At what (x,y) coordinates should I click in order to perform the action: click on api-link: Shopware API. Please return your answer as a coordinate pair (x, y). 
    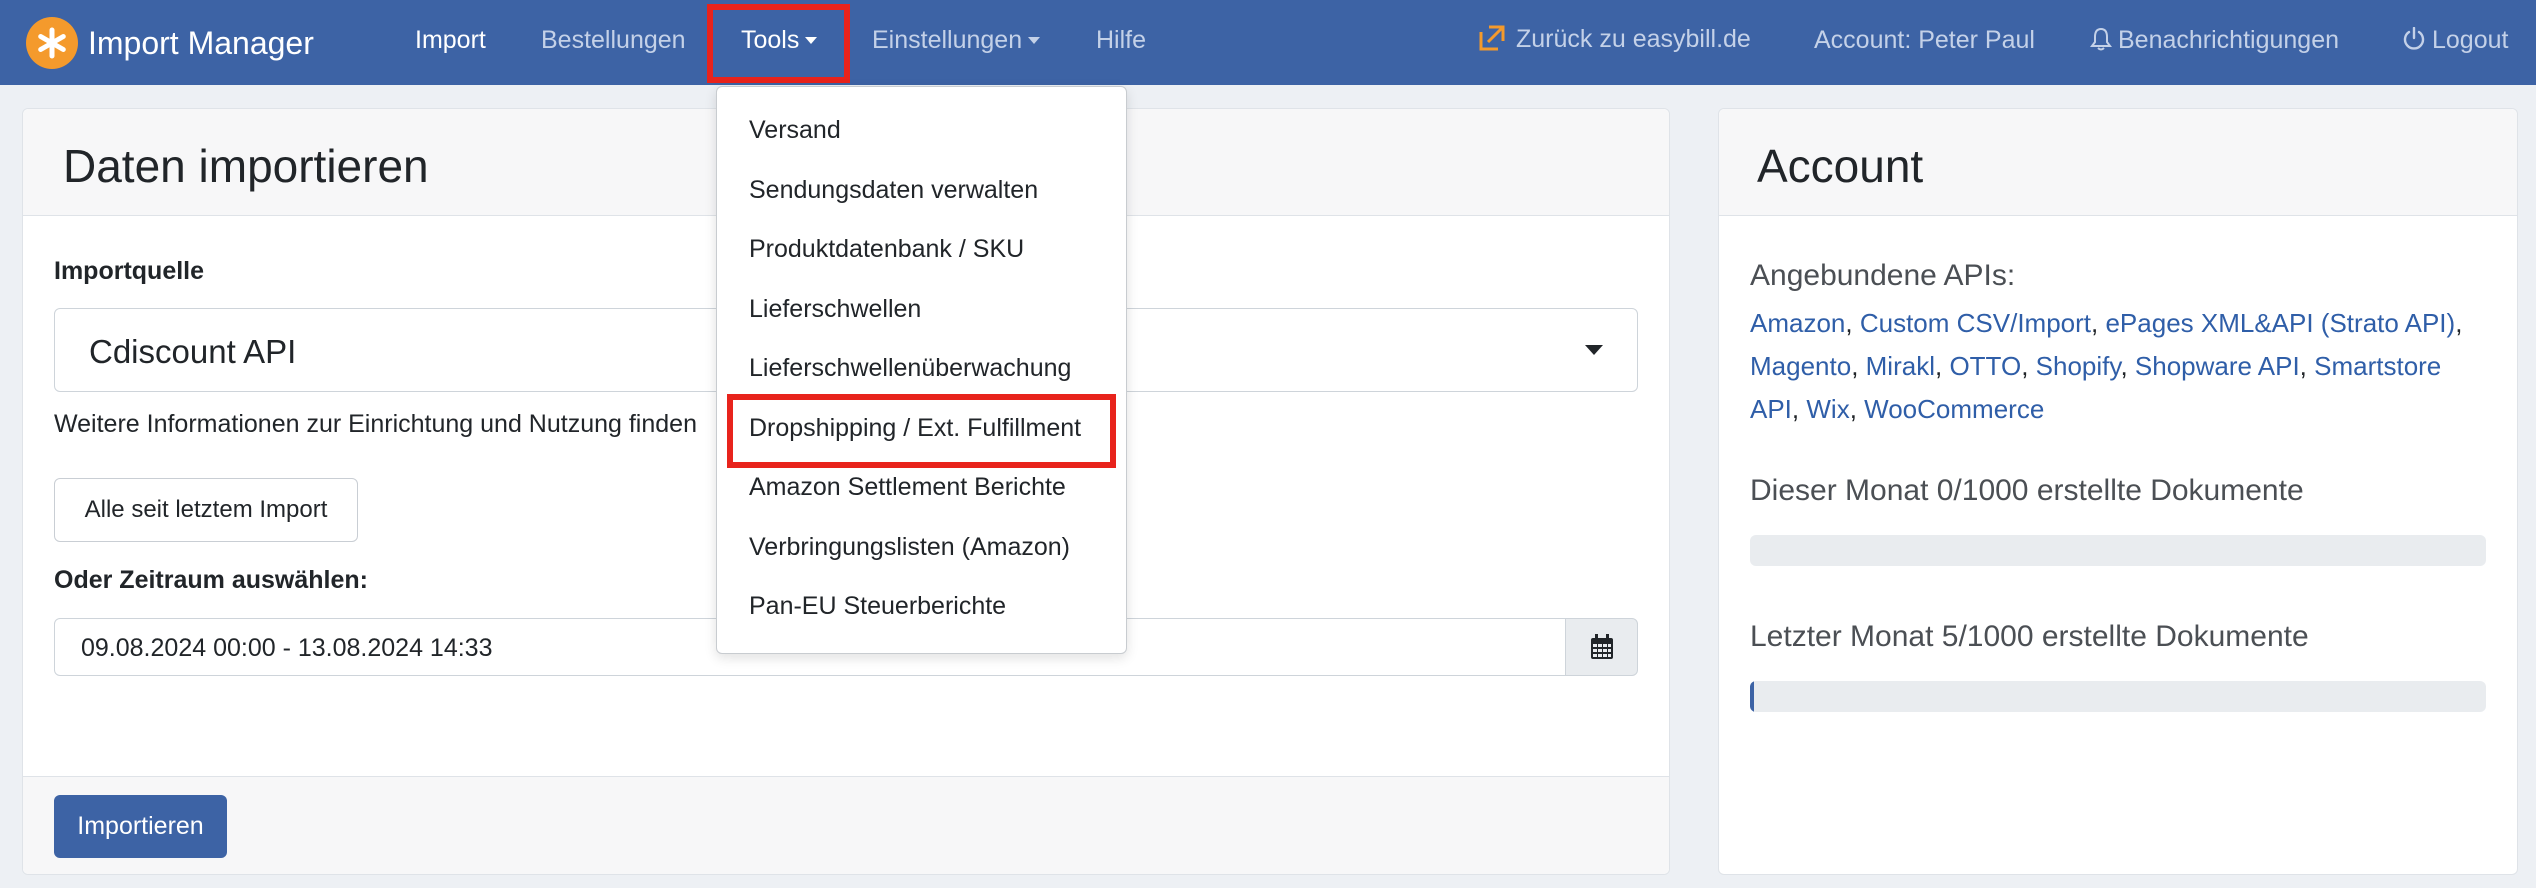
    Looking at the image, I should click on (2217, 366).